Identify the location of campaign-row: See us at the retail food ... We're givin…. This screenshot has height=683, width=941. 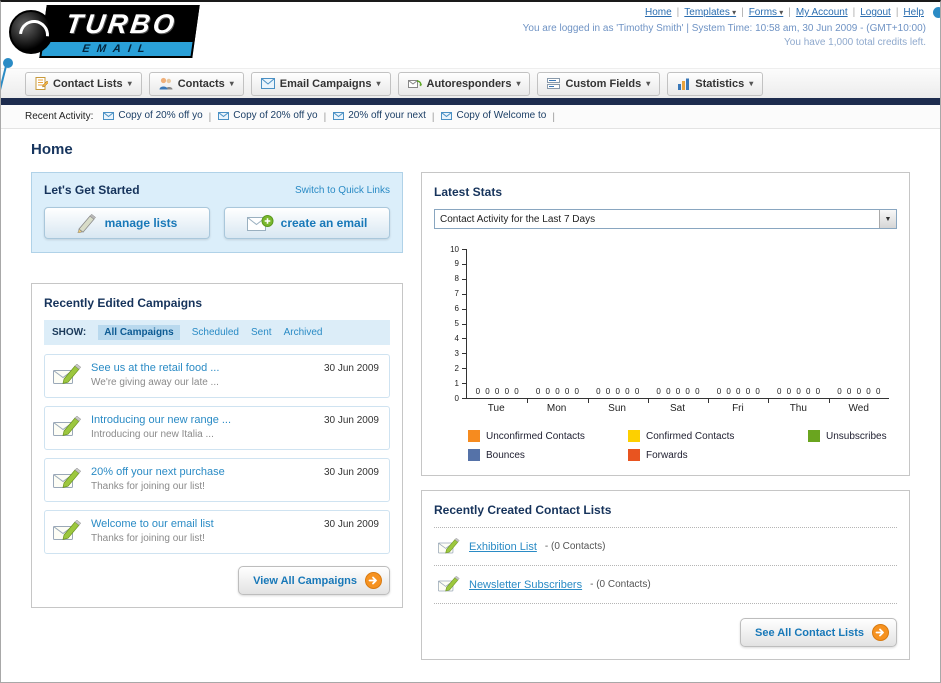
(217, 376).